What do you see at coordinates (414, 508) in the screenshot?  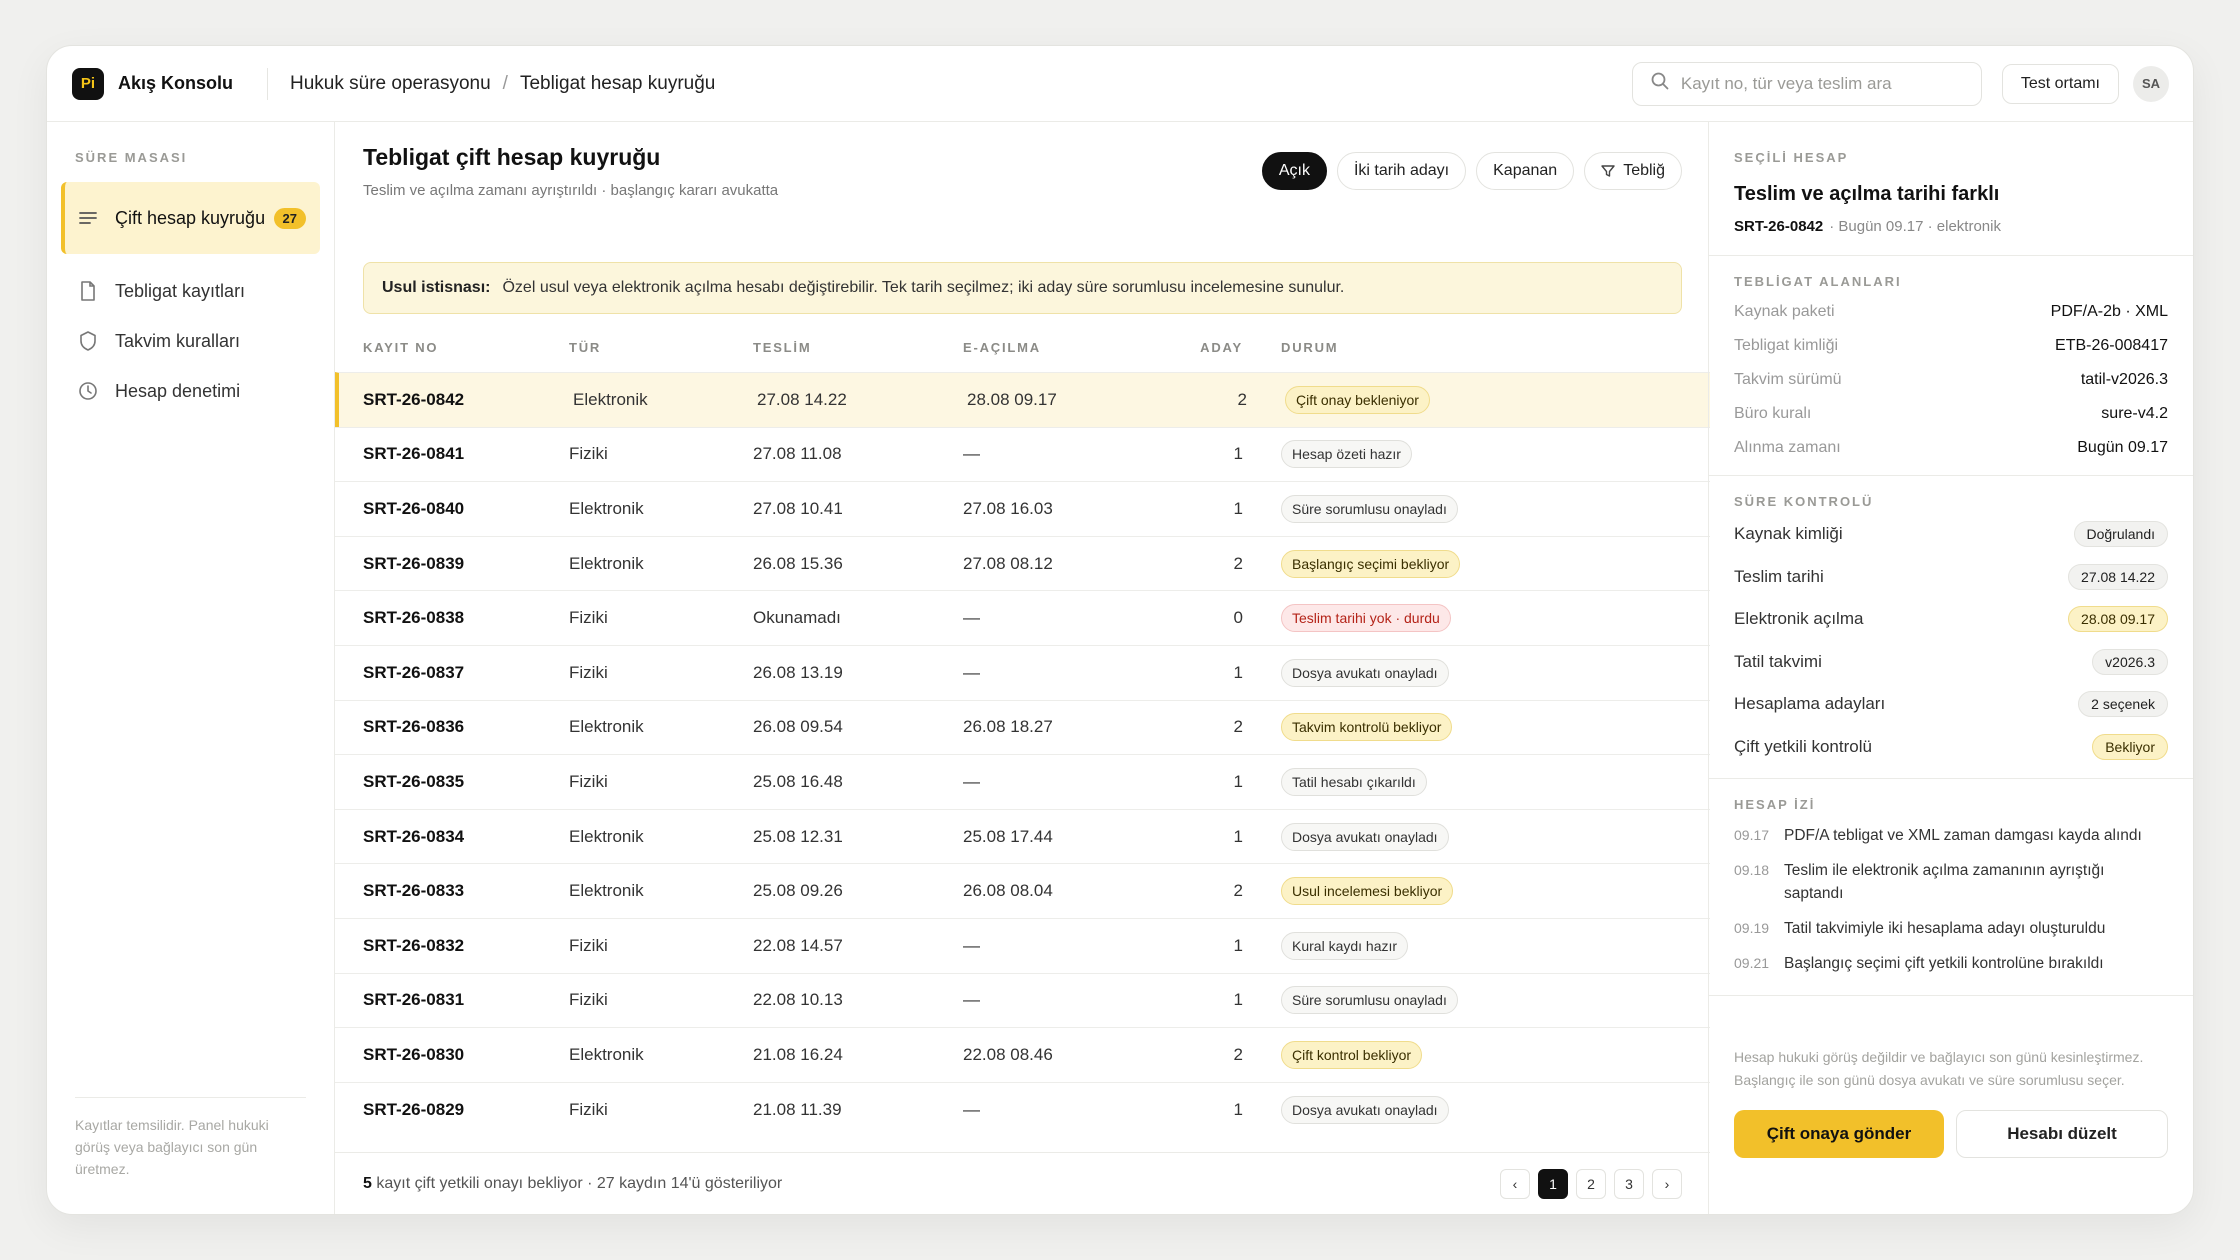 I see `cell-record-no: SRT-26-0840` at bounding box center [414, 508].